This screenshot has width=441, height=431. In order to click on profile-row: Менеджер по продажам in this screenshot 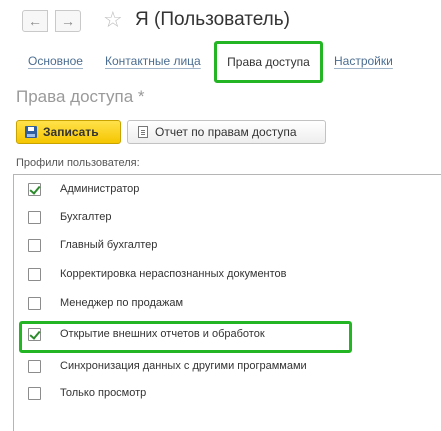, I will do `click(226, 303)`.